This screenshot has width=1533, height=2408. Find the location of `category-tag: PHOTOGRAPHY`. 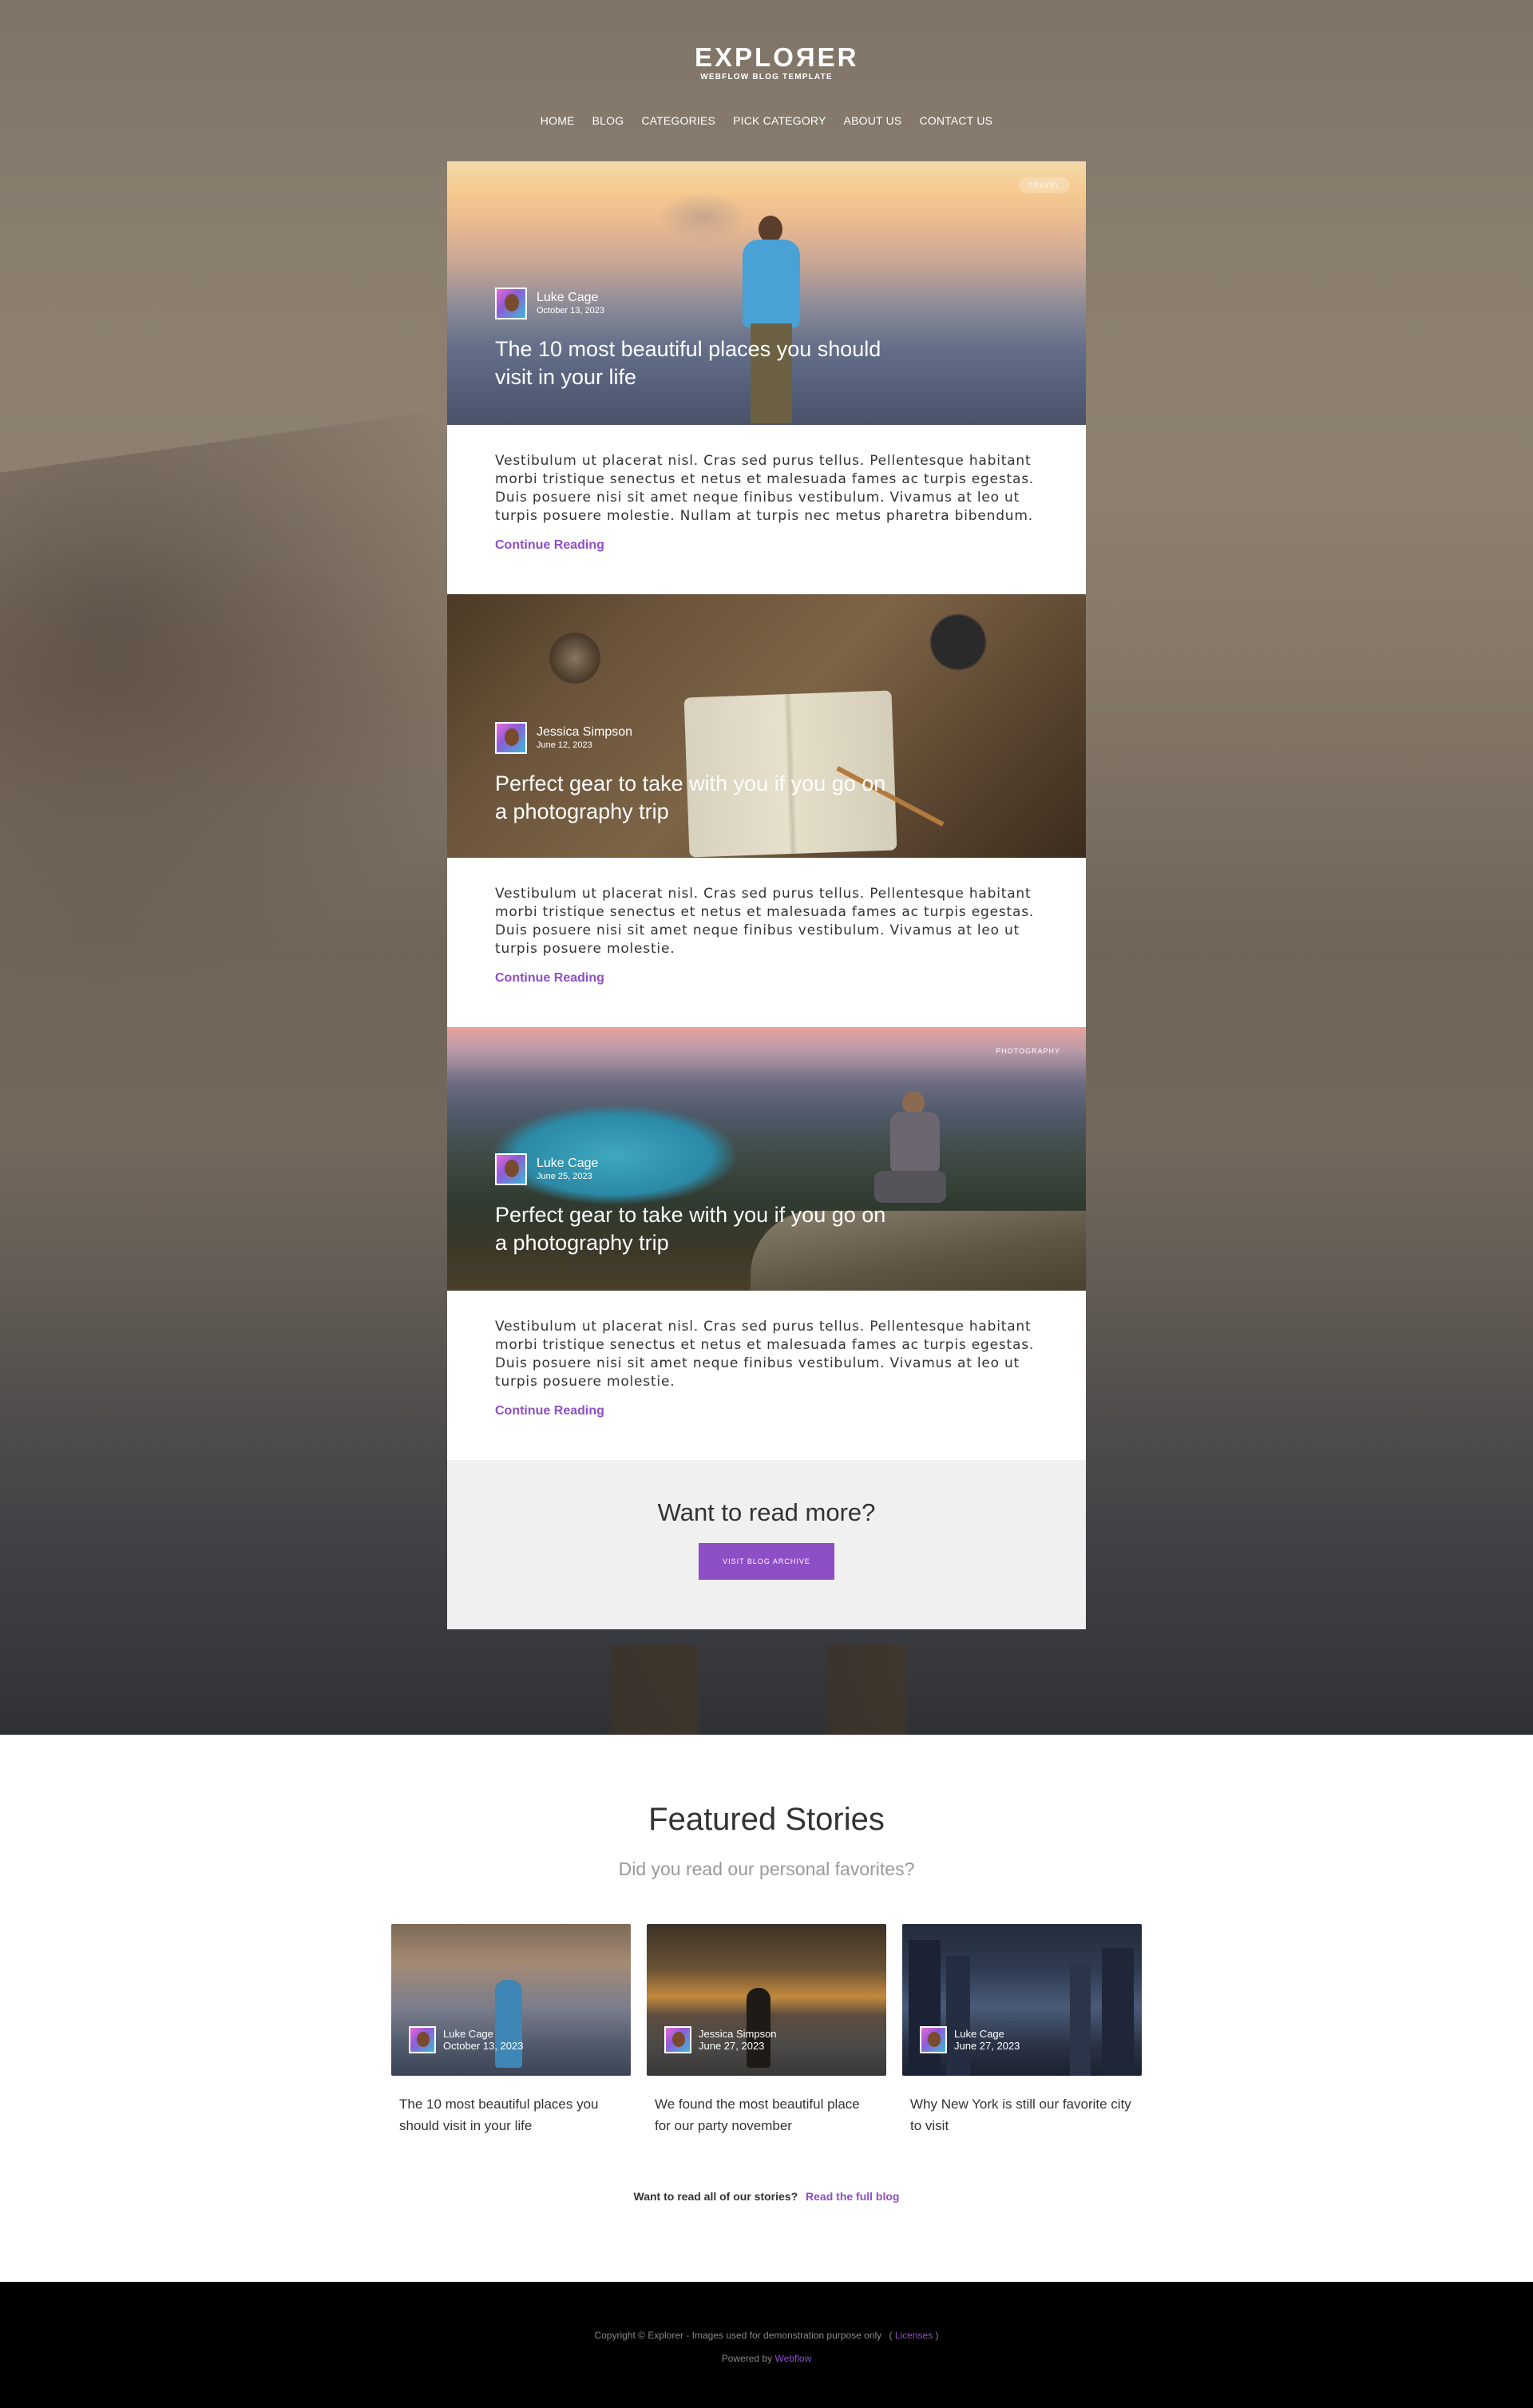

category-tag: PHOTOGRAPHY is located at coordinates (1028, 1051).